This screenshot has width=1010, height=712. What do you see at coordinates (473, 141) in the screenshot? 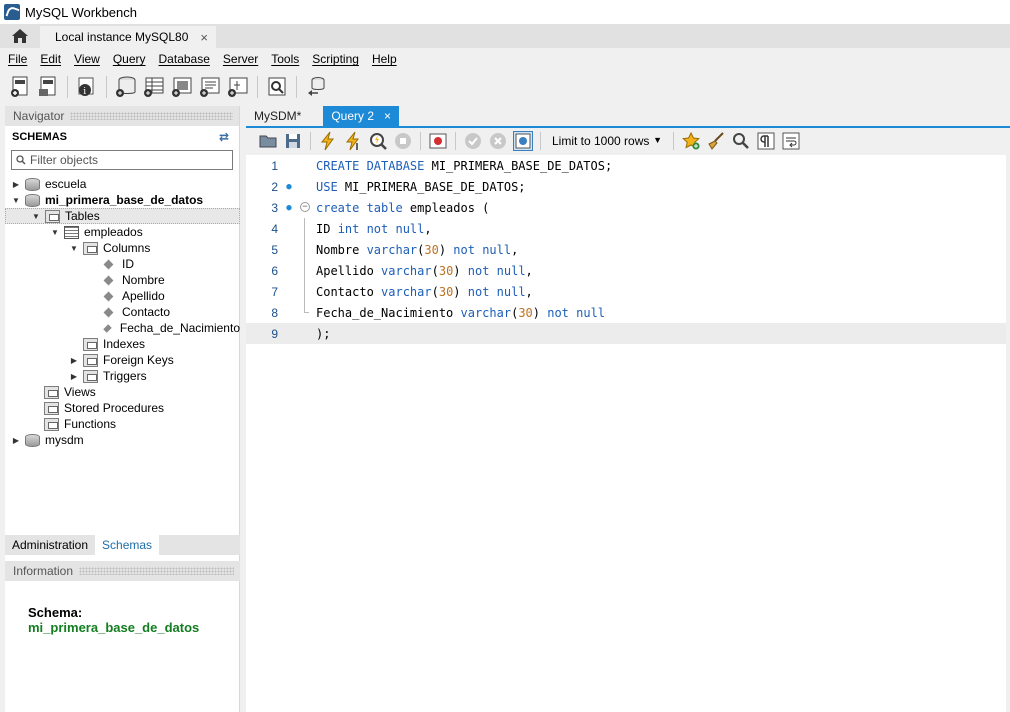
I see `commit-button` at bounding box center [473, 141].